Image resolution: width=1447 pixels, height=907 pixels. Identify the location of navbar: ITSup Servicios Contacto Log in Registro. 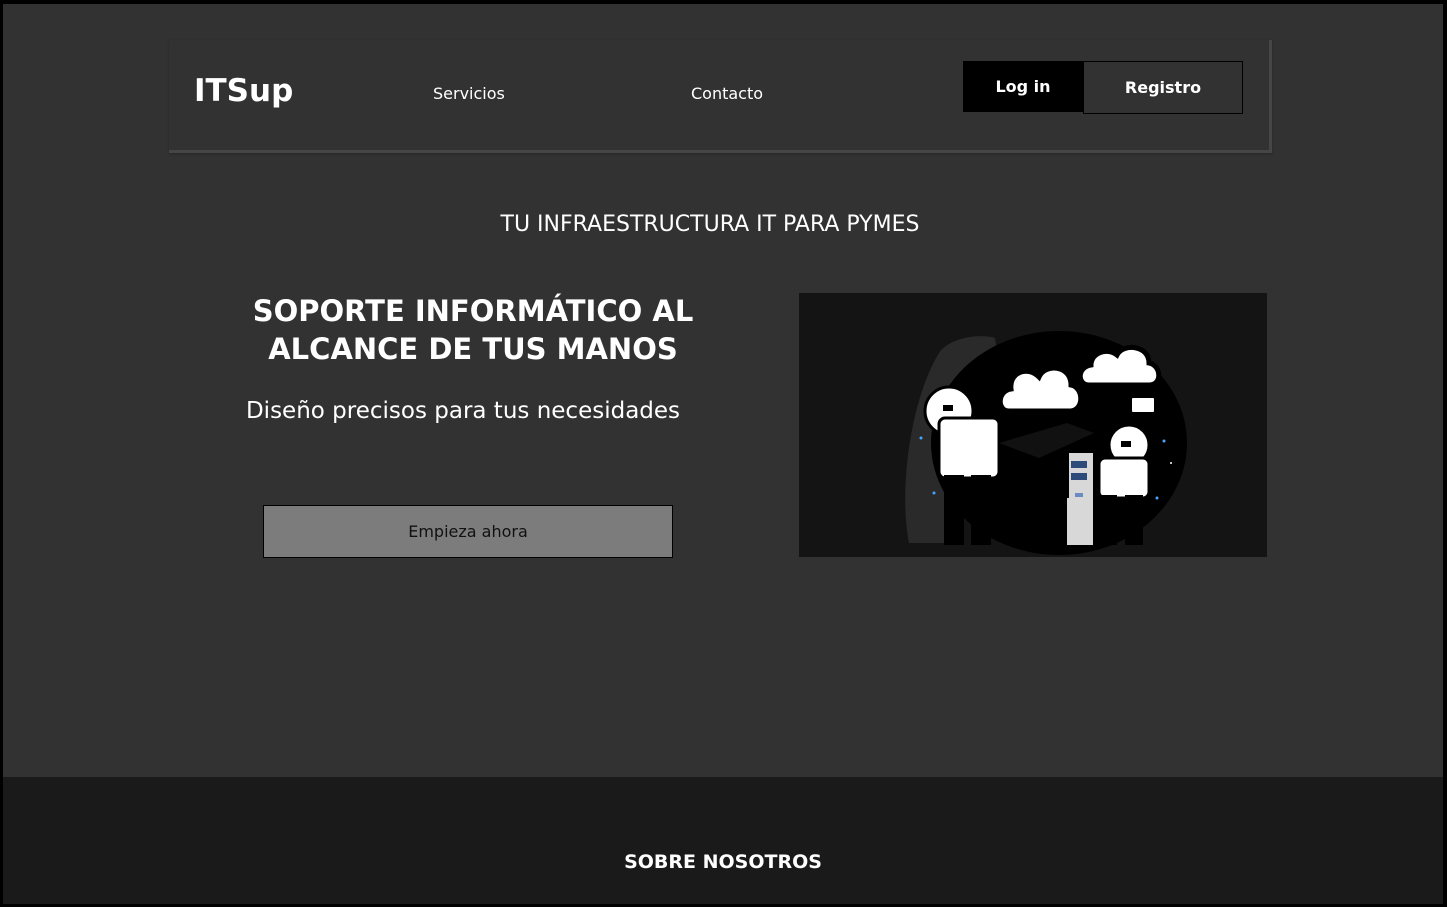
(720, 96).